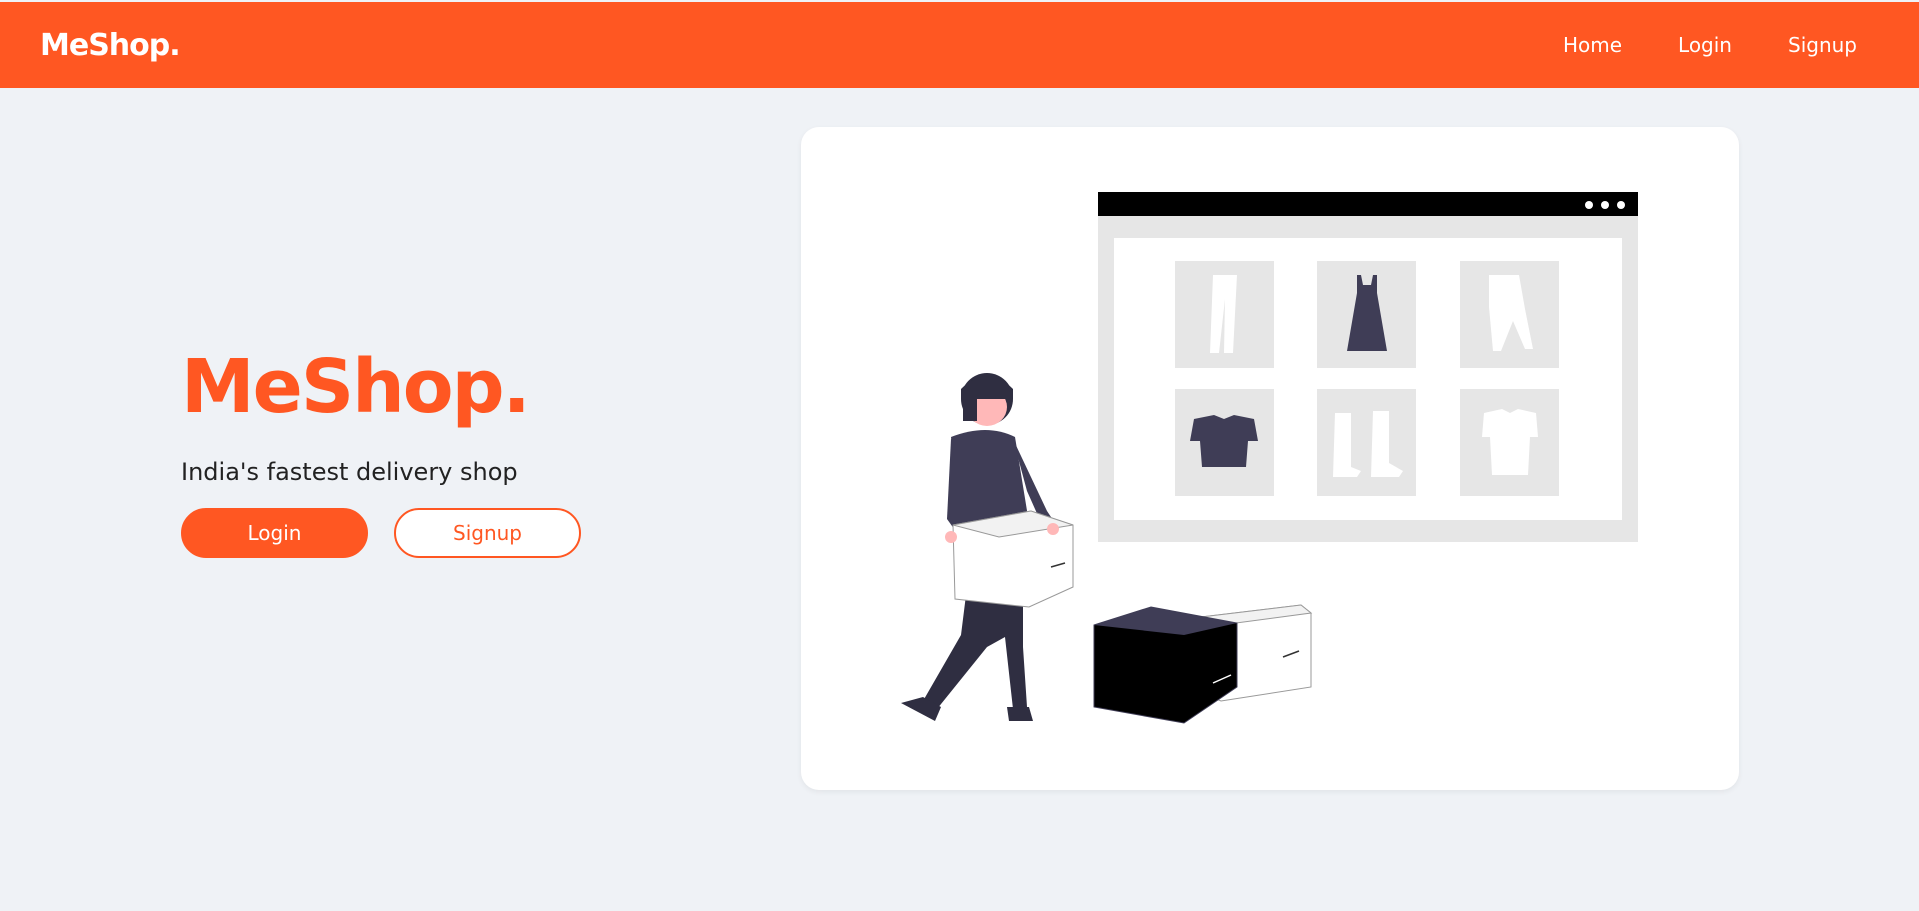 The width and height of the screenshot is (1919, 911). What do you see at coordinates (274, 533) in the screenshot?
I see `login-button: Login` at bounding box center [274, 533].